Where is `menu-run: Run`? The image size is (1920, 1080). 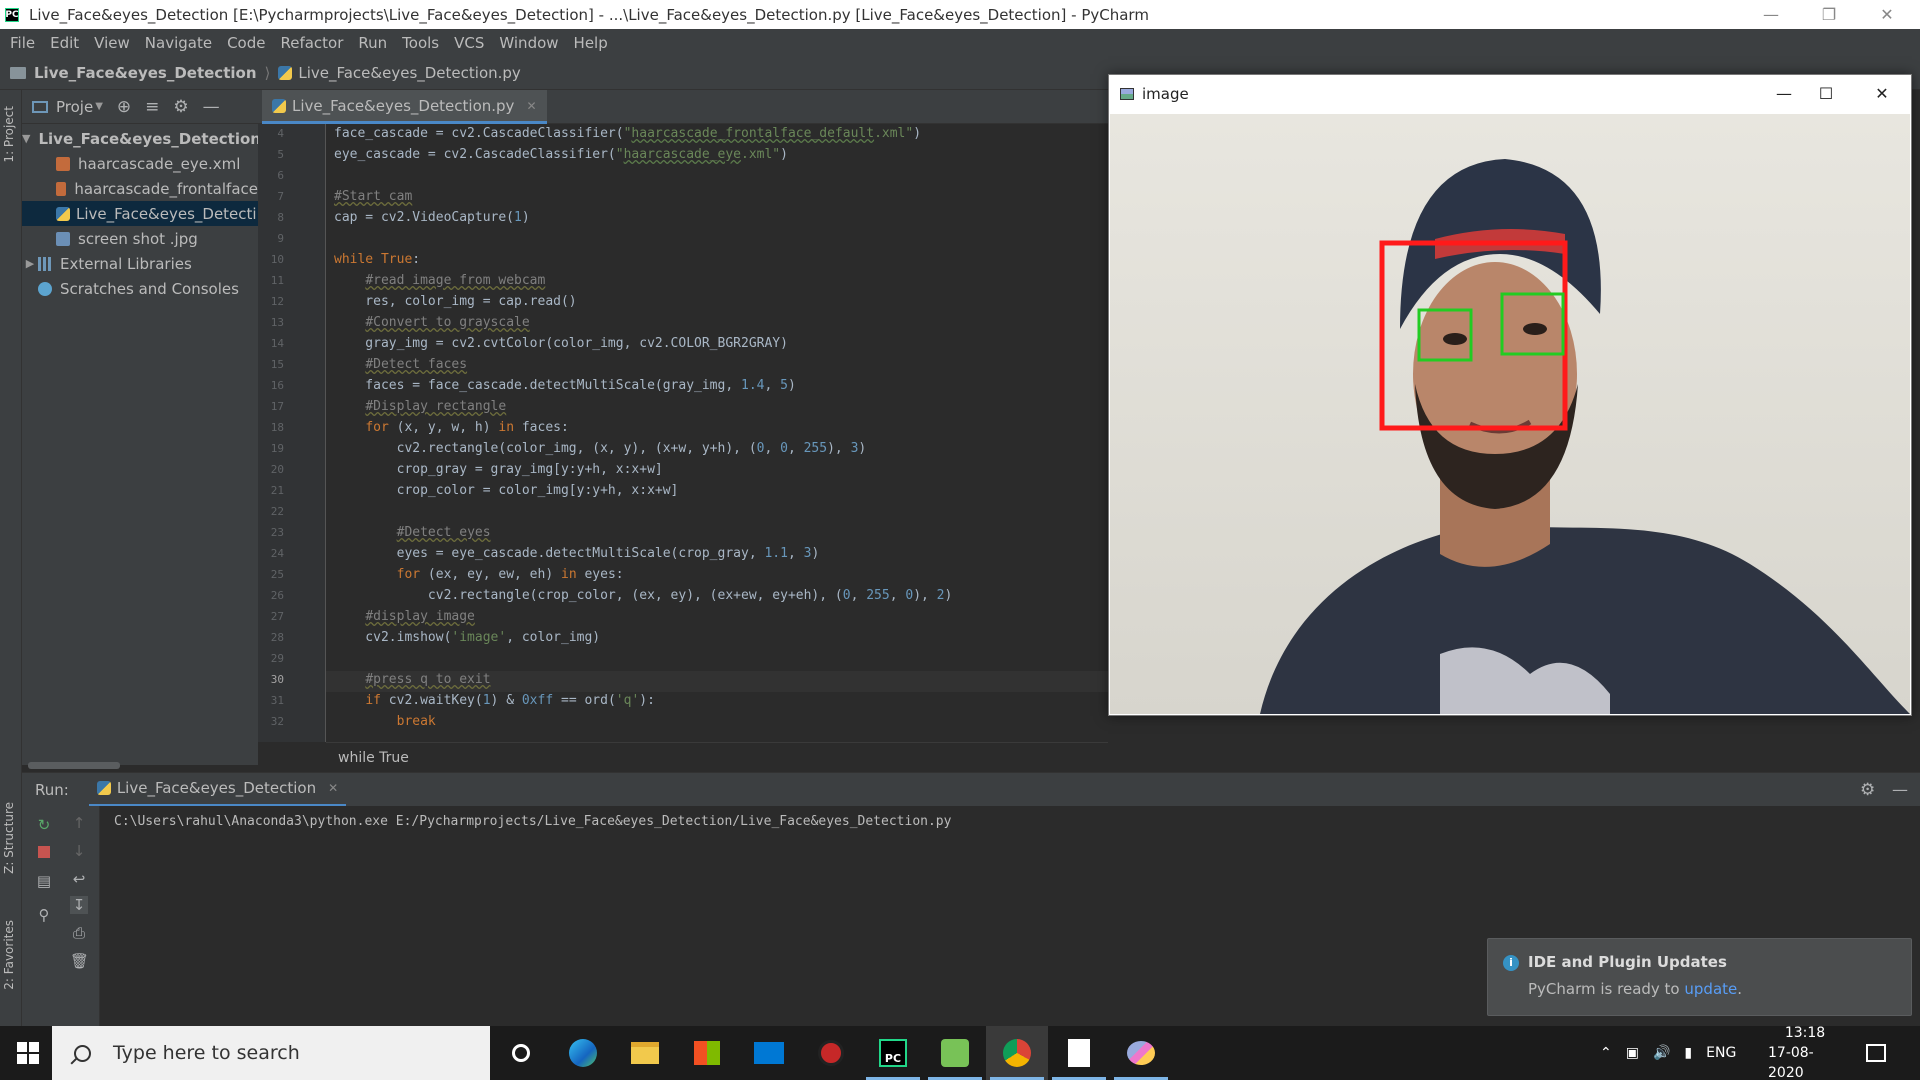 menu-run: Run is located at coordinates (373, 43).